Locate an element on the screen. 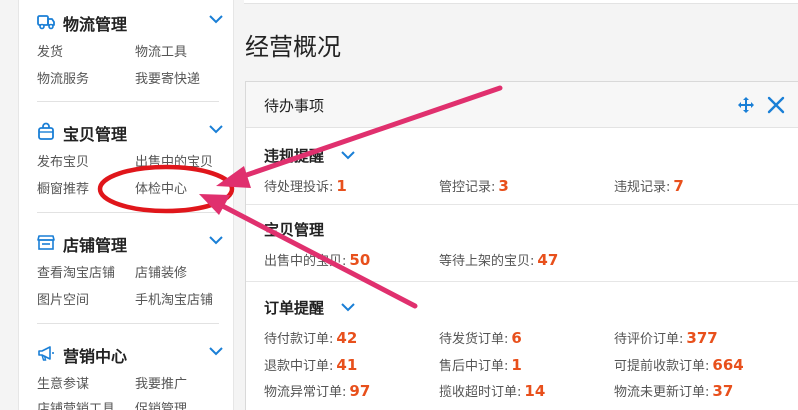 The image size is (798, 410). sidebar-section-header: 营销中心 is located at coordinates (130, 354).